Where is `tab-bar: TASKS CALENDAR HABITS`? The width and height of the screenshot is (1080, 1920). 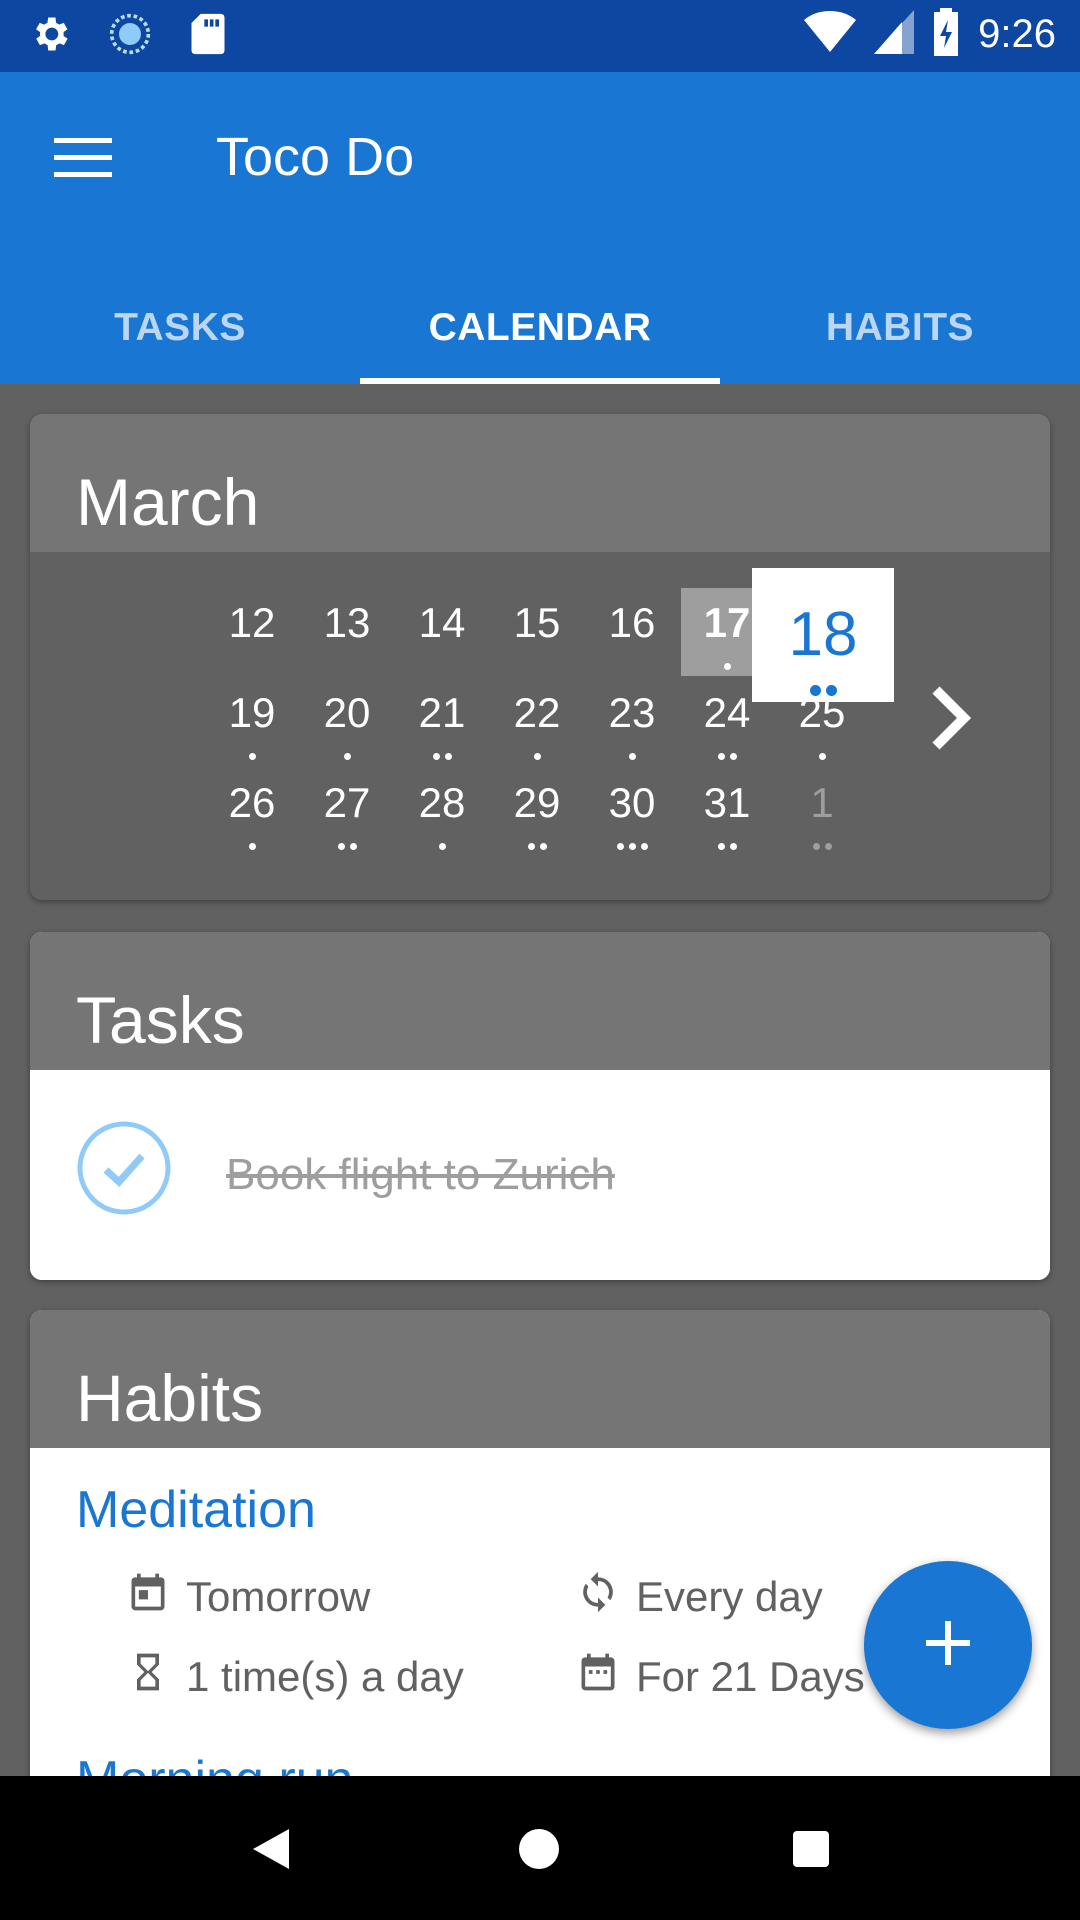 tab-bar: TASKS CALENDAR HABITS is located at coordinates (540, 328).